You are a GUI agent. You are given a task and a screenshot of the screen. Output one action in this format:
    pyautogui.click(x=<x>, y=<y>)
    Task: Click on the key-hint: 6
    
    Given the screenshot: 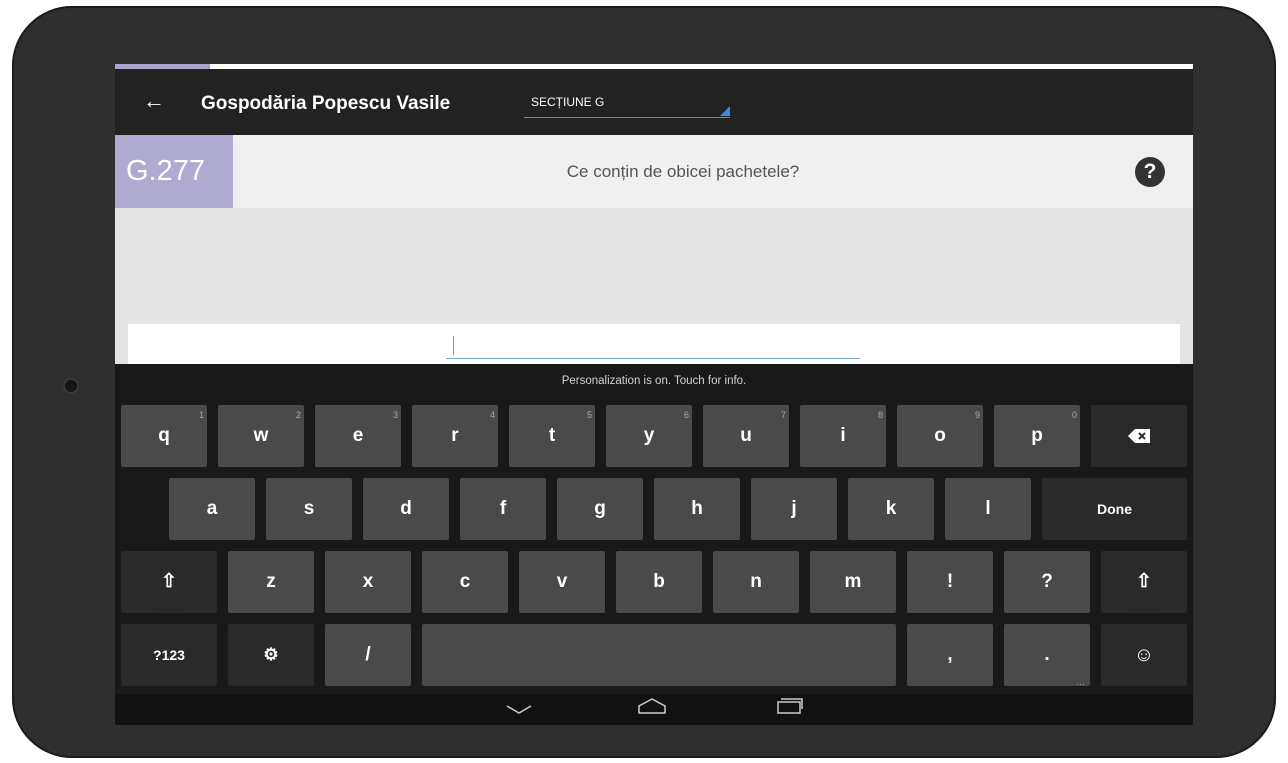 What is the action you would take?
    pyautogui.click(x=686, y=415)
    